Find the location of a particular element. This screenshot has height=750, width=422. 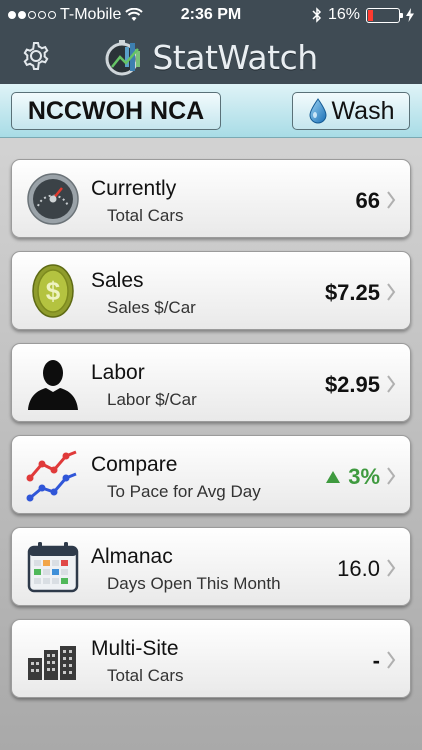

site-name: NCCWOH NCA is located at coordinates (116, 110).